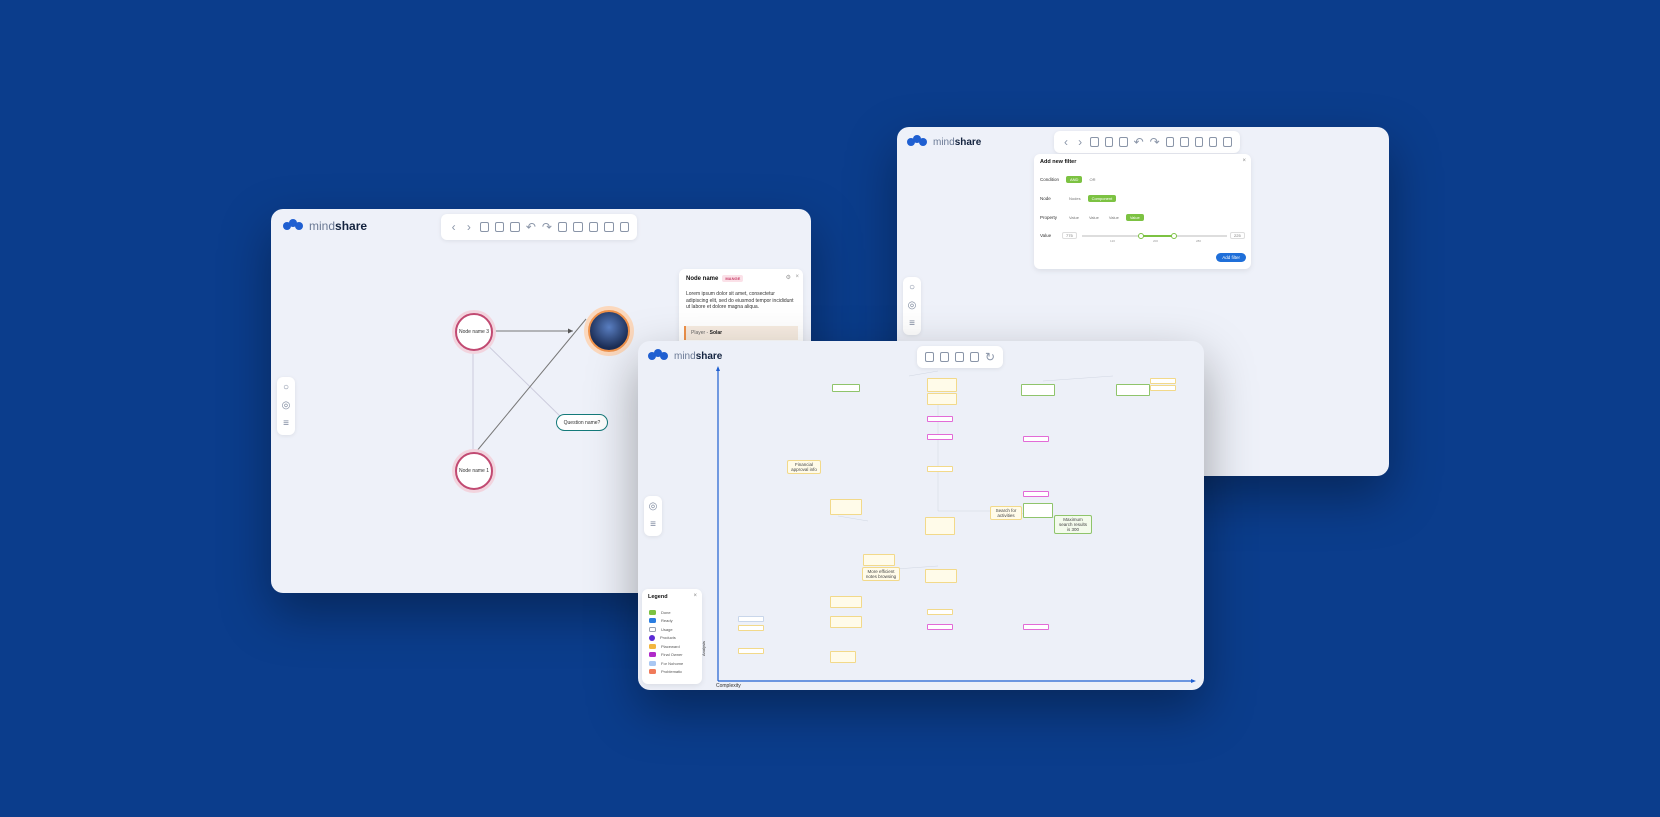 This screenshot has width=1660, height=817. I want to click on redo-icon: ↷, so click(1155, 142).